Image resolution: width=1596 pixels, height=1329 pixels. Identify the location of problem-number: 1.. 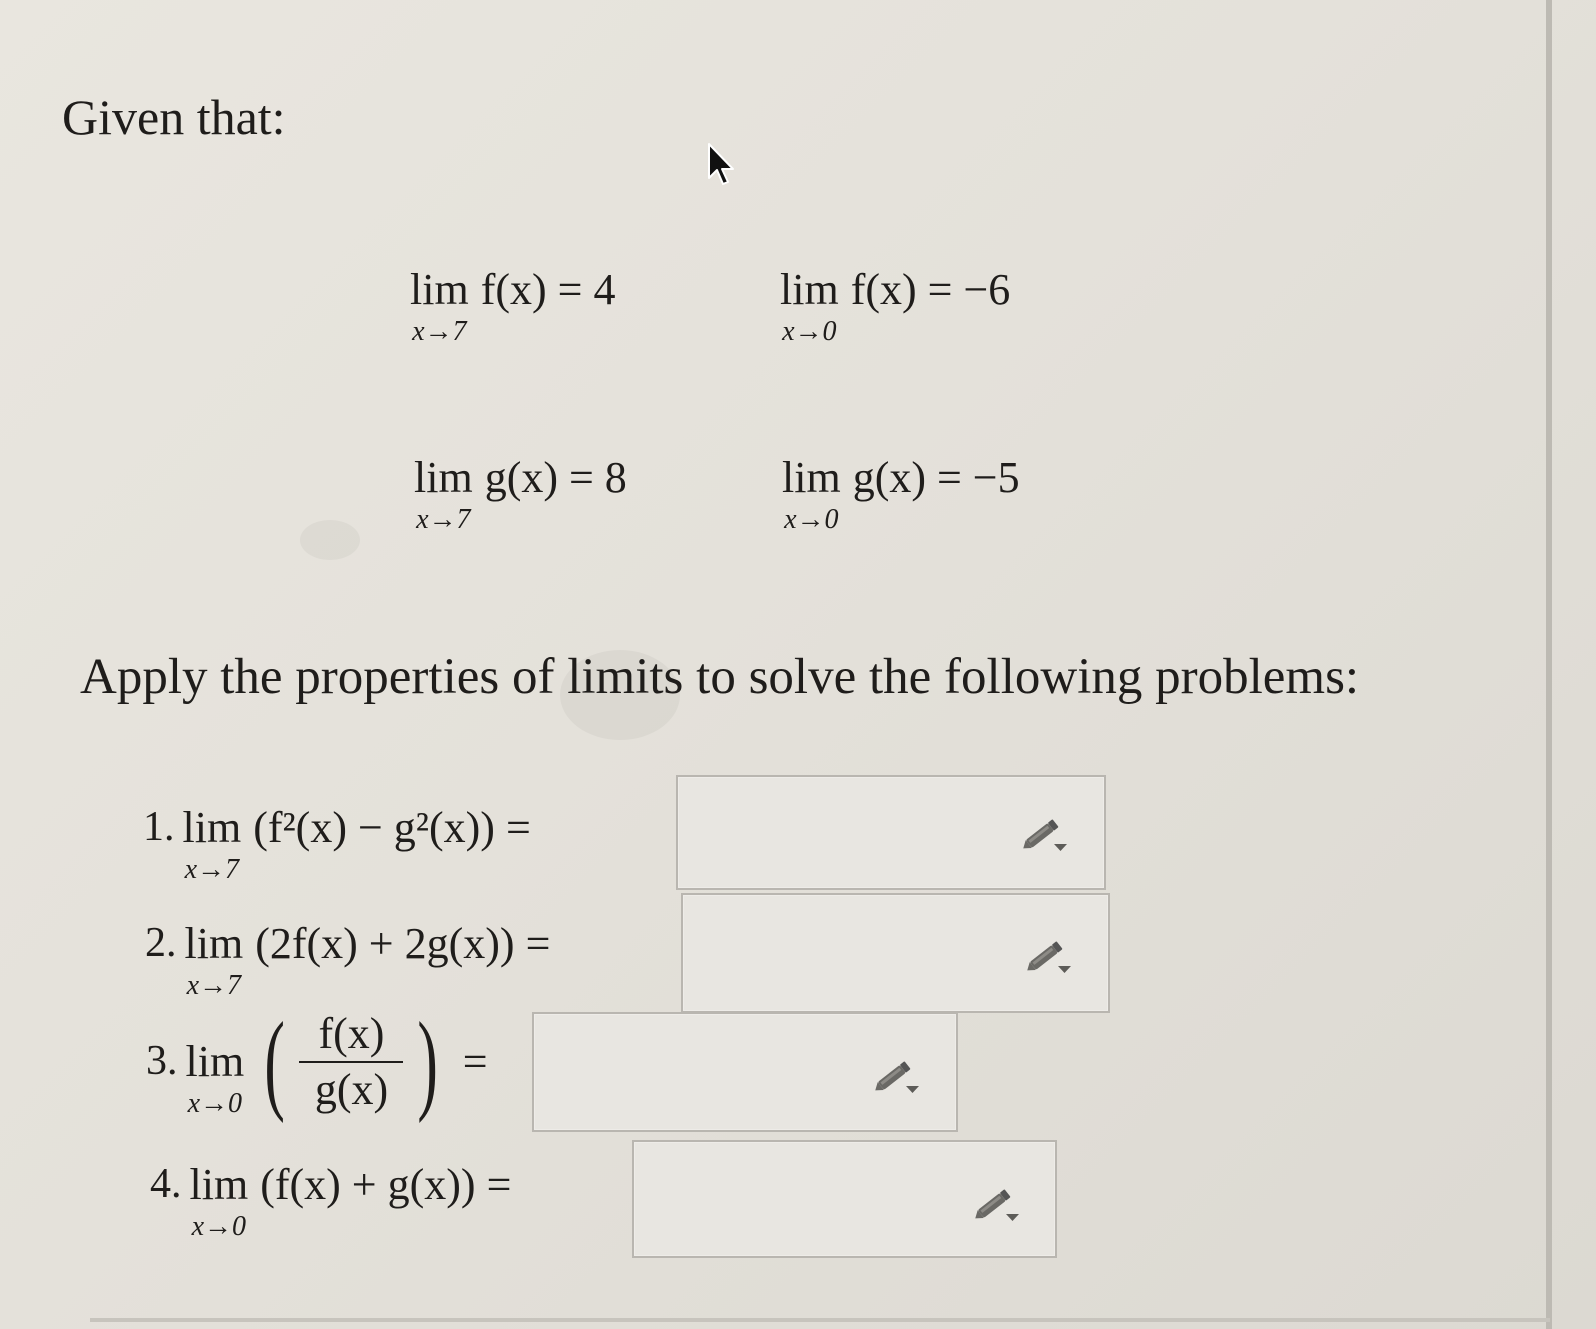
(159, 827).